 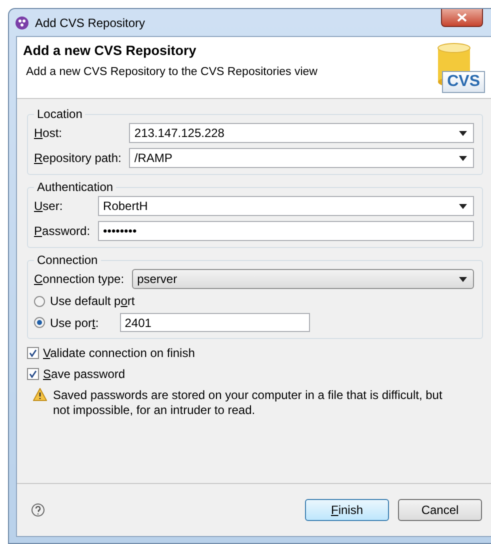 I want to click on app-icon, so click(x=22, y=23).